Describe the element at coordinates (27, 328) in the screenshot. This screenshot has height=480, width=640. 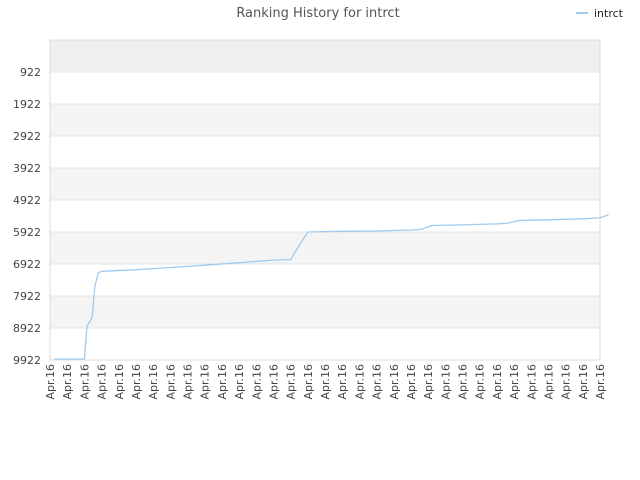
I see `y-tick-label: 8922` at that location.